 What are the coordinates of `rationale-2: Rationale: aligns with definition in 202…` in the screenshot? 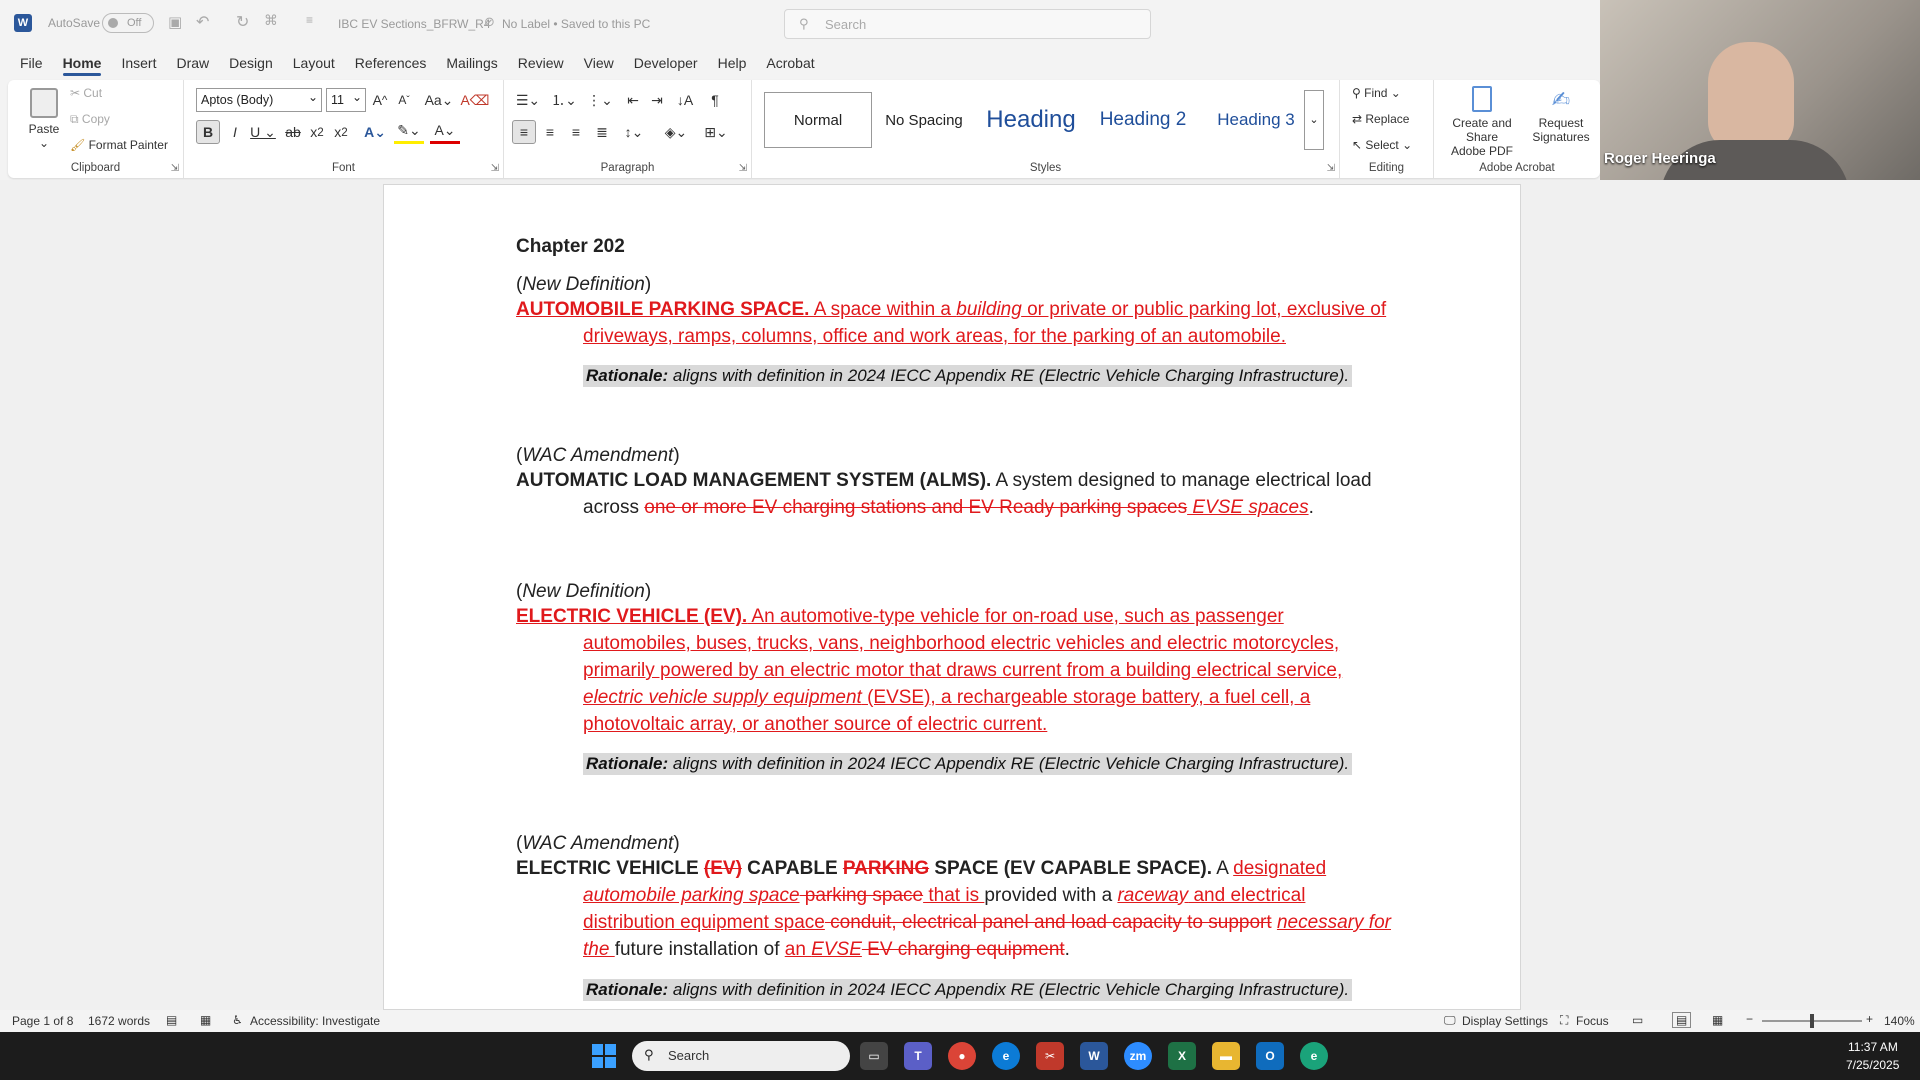 It's located at (968, 764).